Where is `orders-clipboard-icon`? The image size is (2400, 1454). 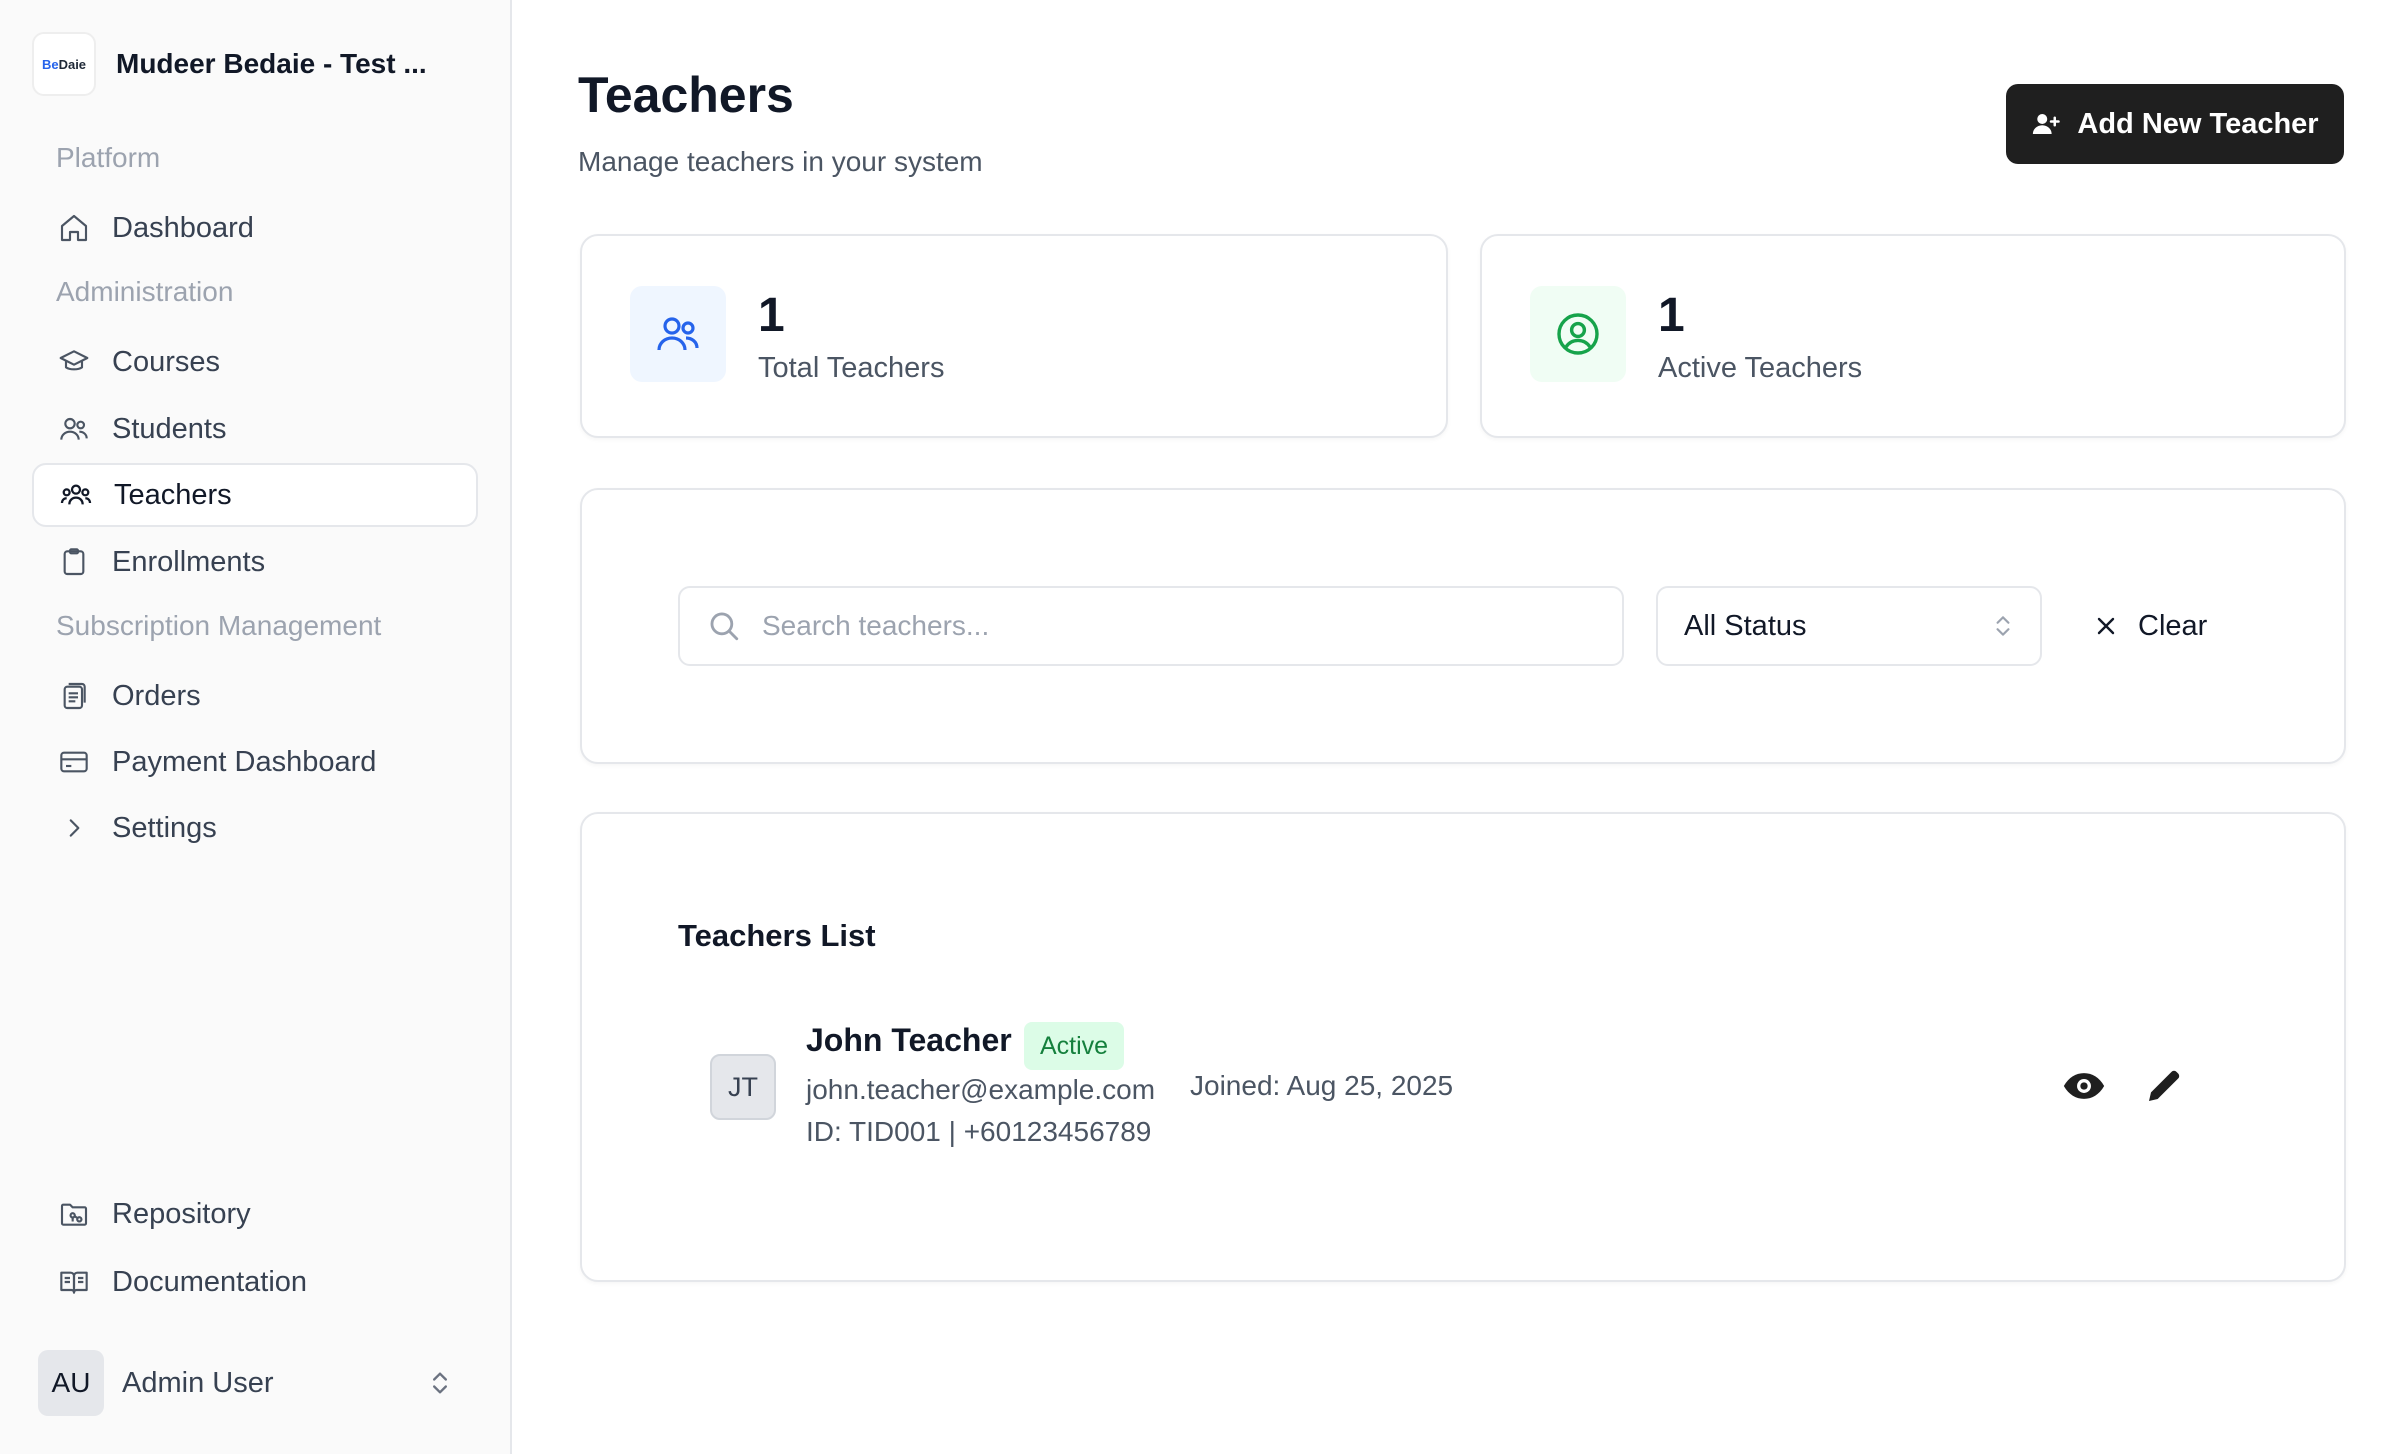 orders-clipboard-icon is located at coordinates (74, 696).